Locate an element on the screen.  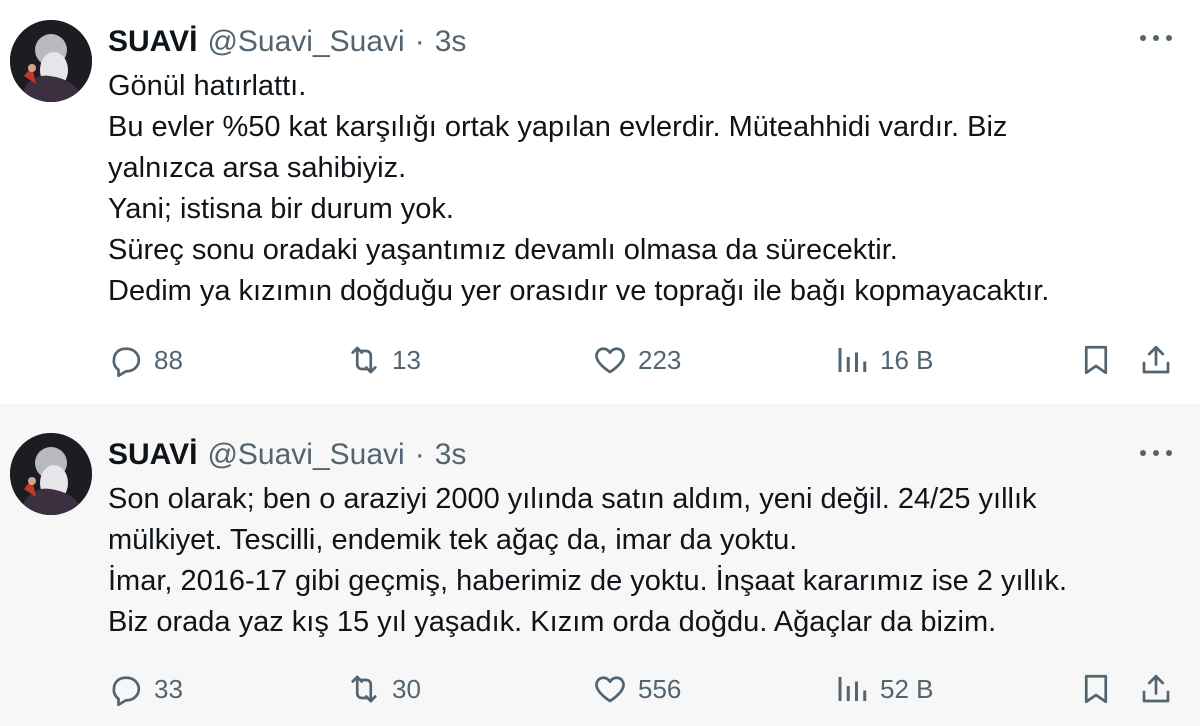
views-count: 16 B is located at coordinates (907, 359).